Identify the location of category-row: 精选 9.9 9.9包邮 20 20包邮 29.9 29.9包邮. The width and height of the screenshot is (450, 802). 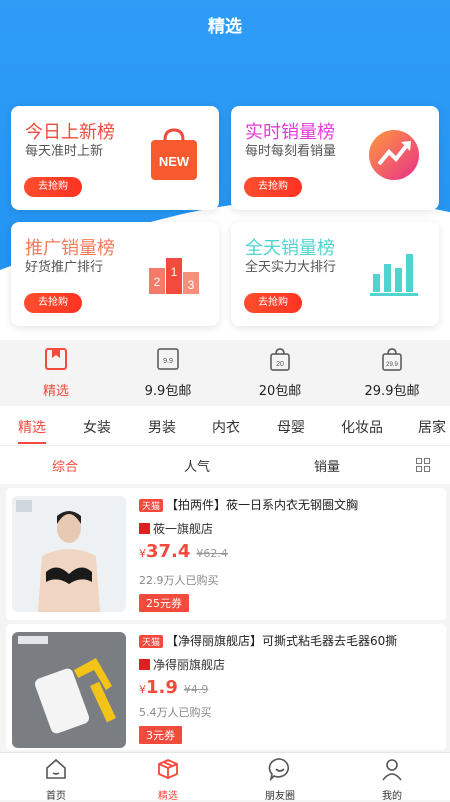
(225, 373).